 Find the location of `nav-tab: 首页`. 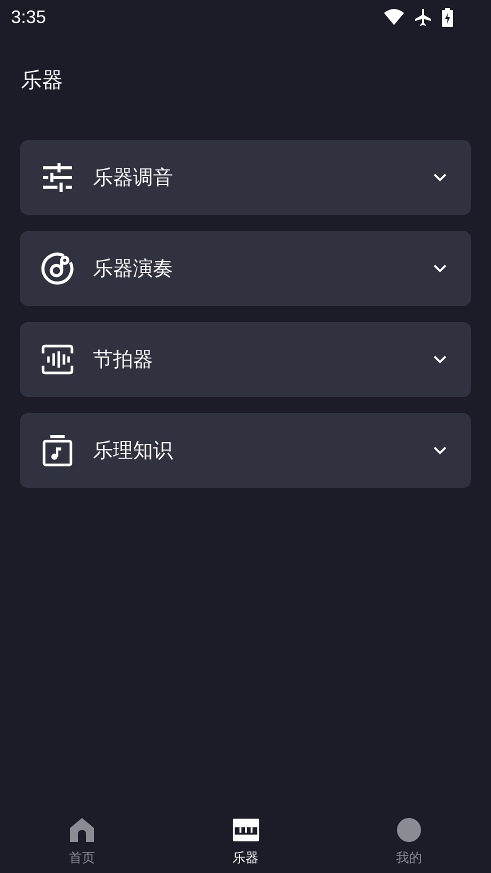

nav-tab: 首页 is located at coordinates (82, 838).